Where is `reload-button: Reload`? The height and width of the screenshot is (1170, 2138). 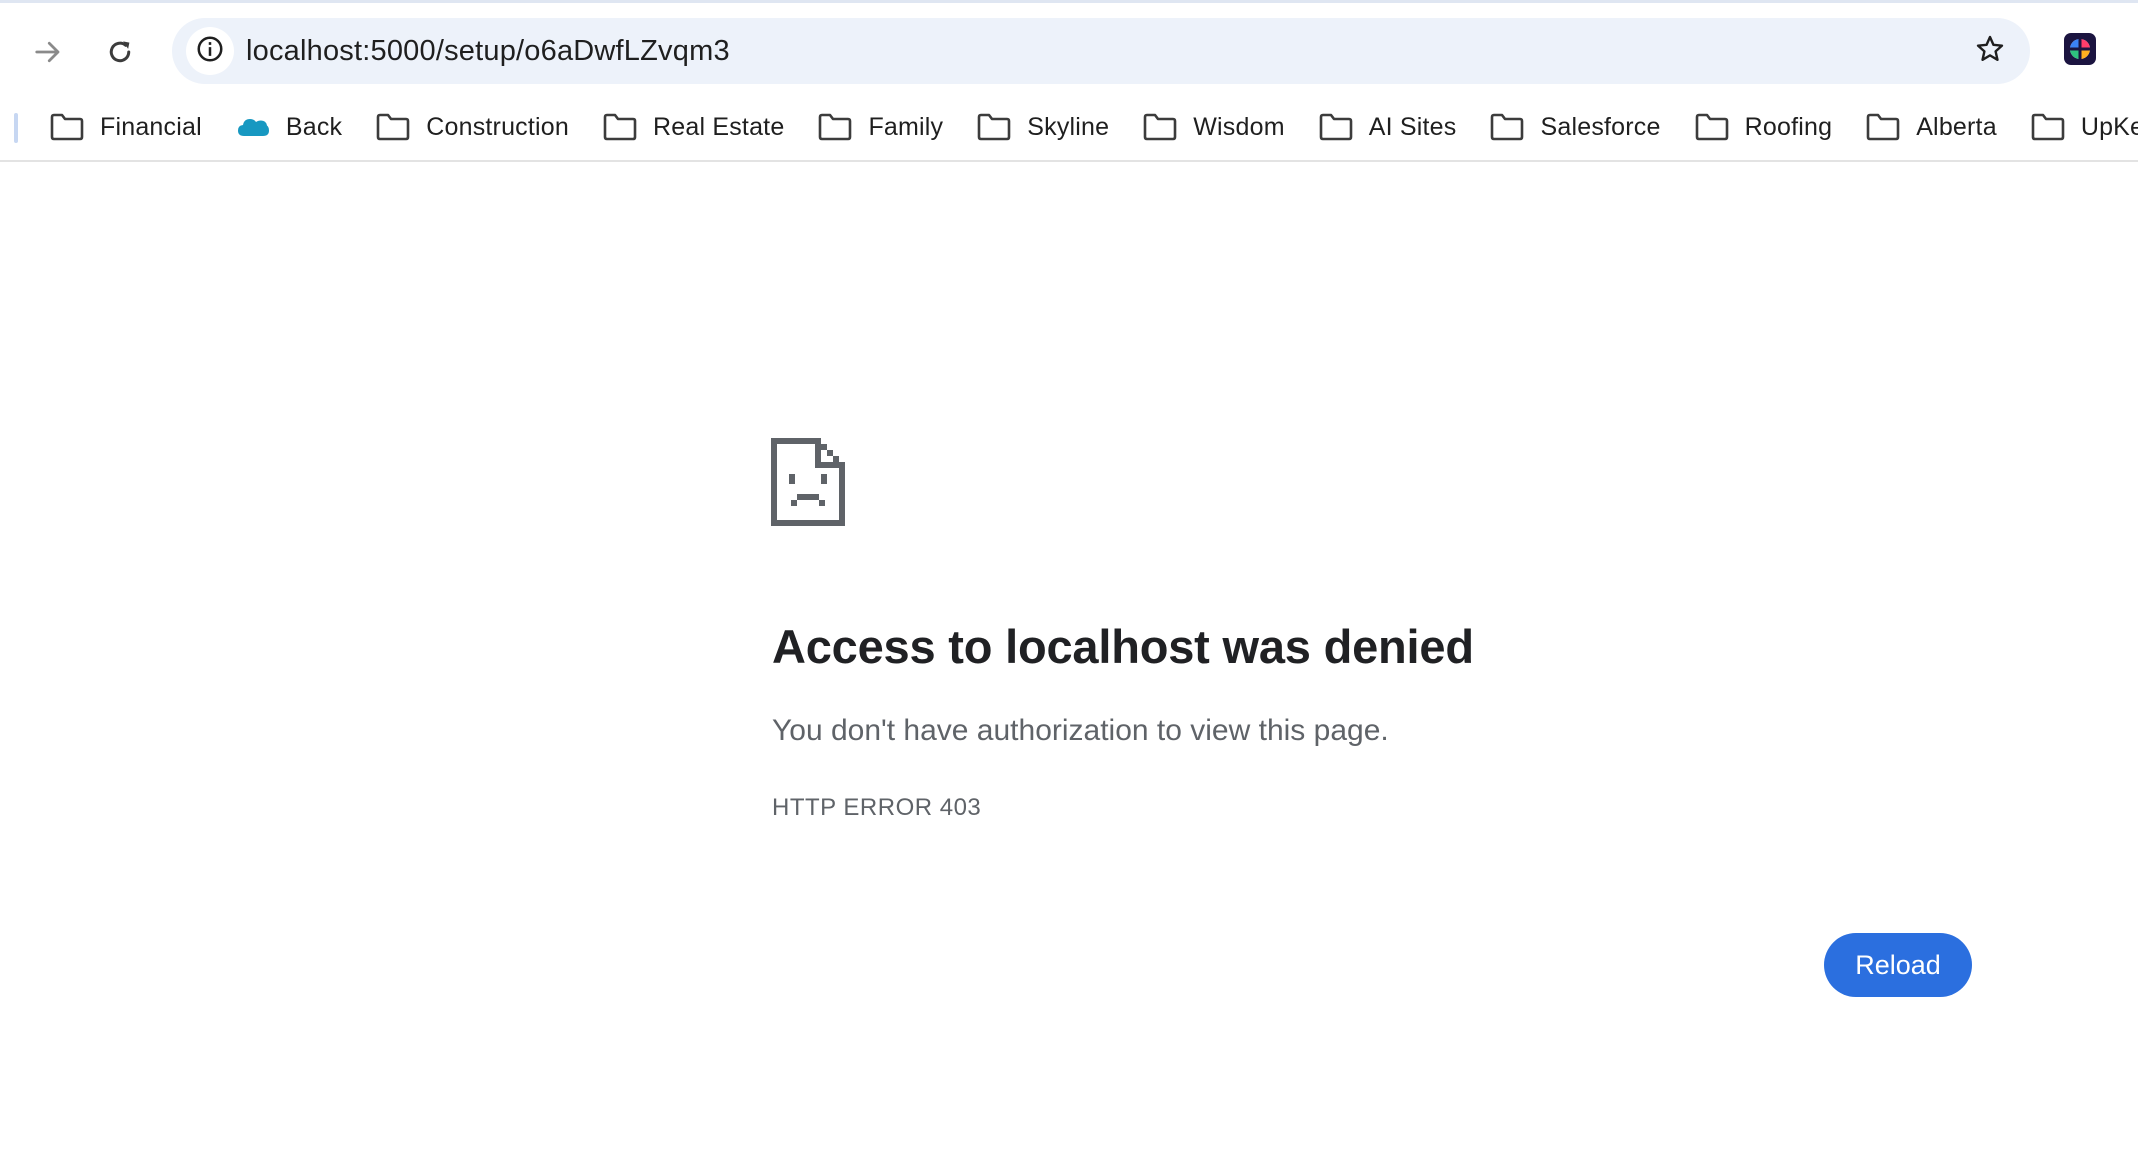
reload-button: Reload is located at coordinates (1898, 965).